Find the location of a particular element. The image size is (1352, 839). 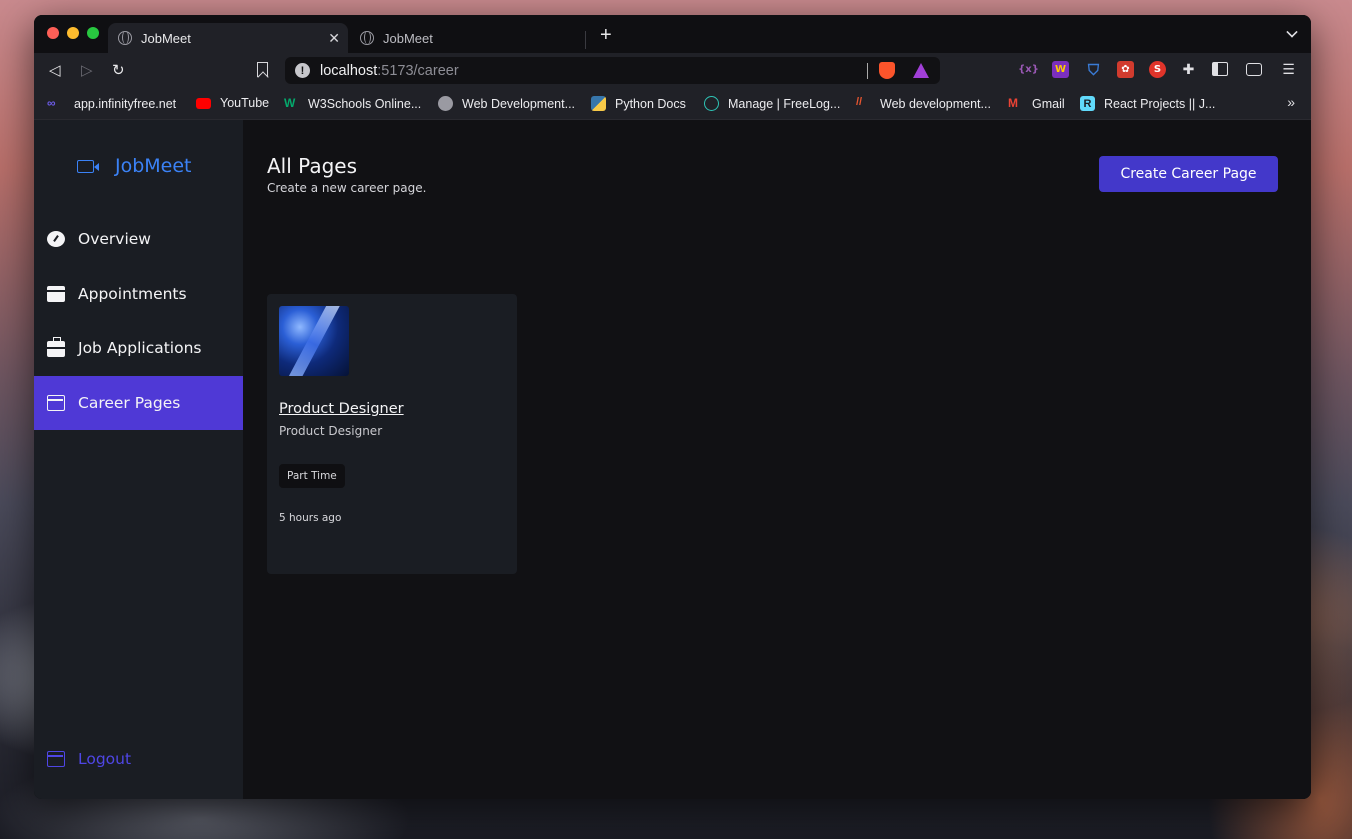

job-type-badge: Part Time is located at coordinates (312, 476).